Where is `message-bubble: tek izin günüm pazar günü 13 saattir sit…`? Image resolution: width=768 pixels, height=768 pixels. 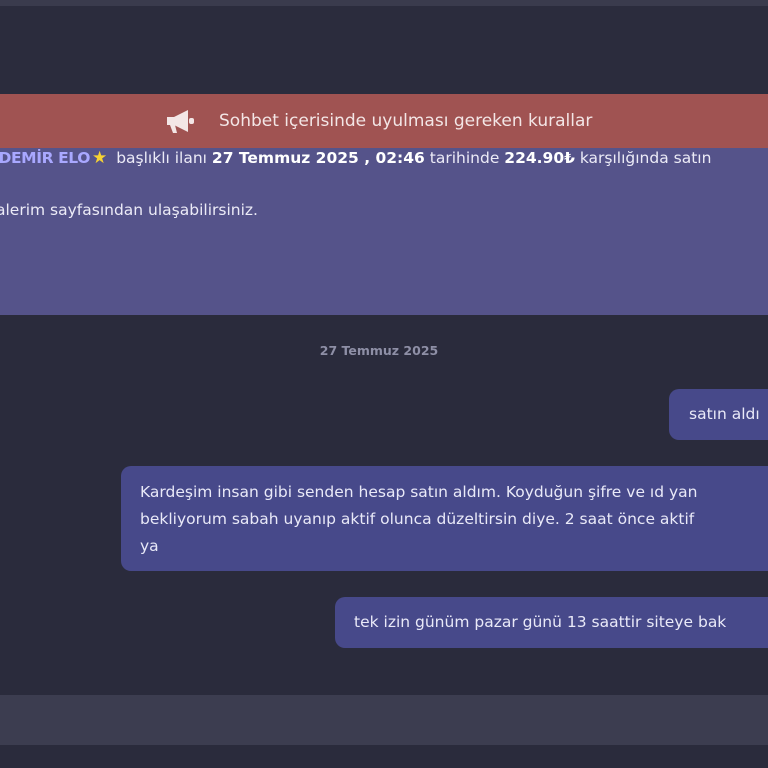 message-bubble: tek izin günüm pazar günü 13 saattir sit… is located at coordinates (551, 622).